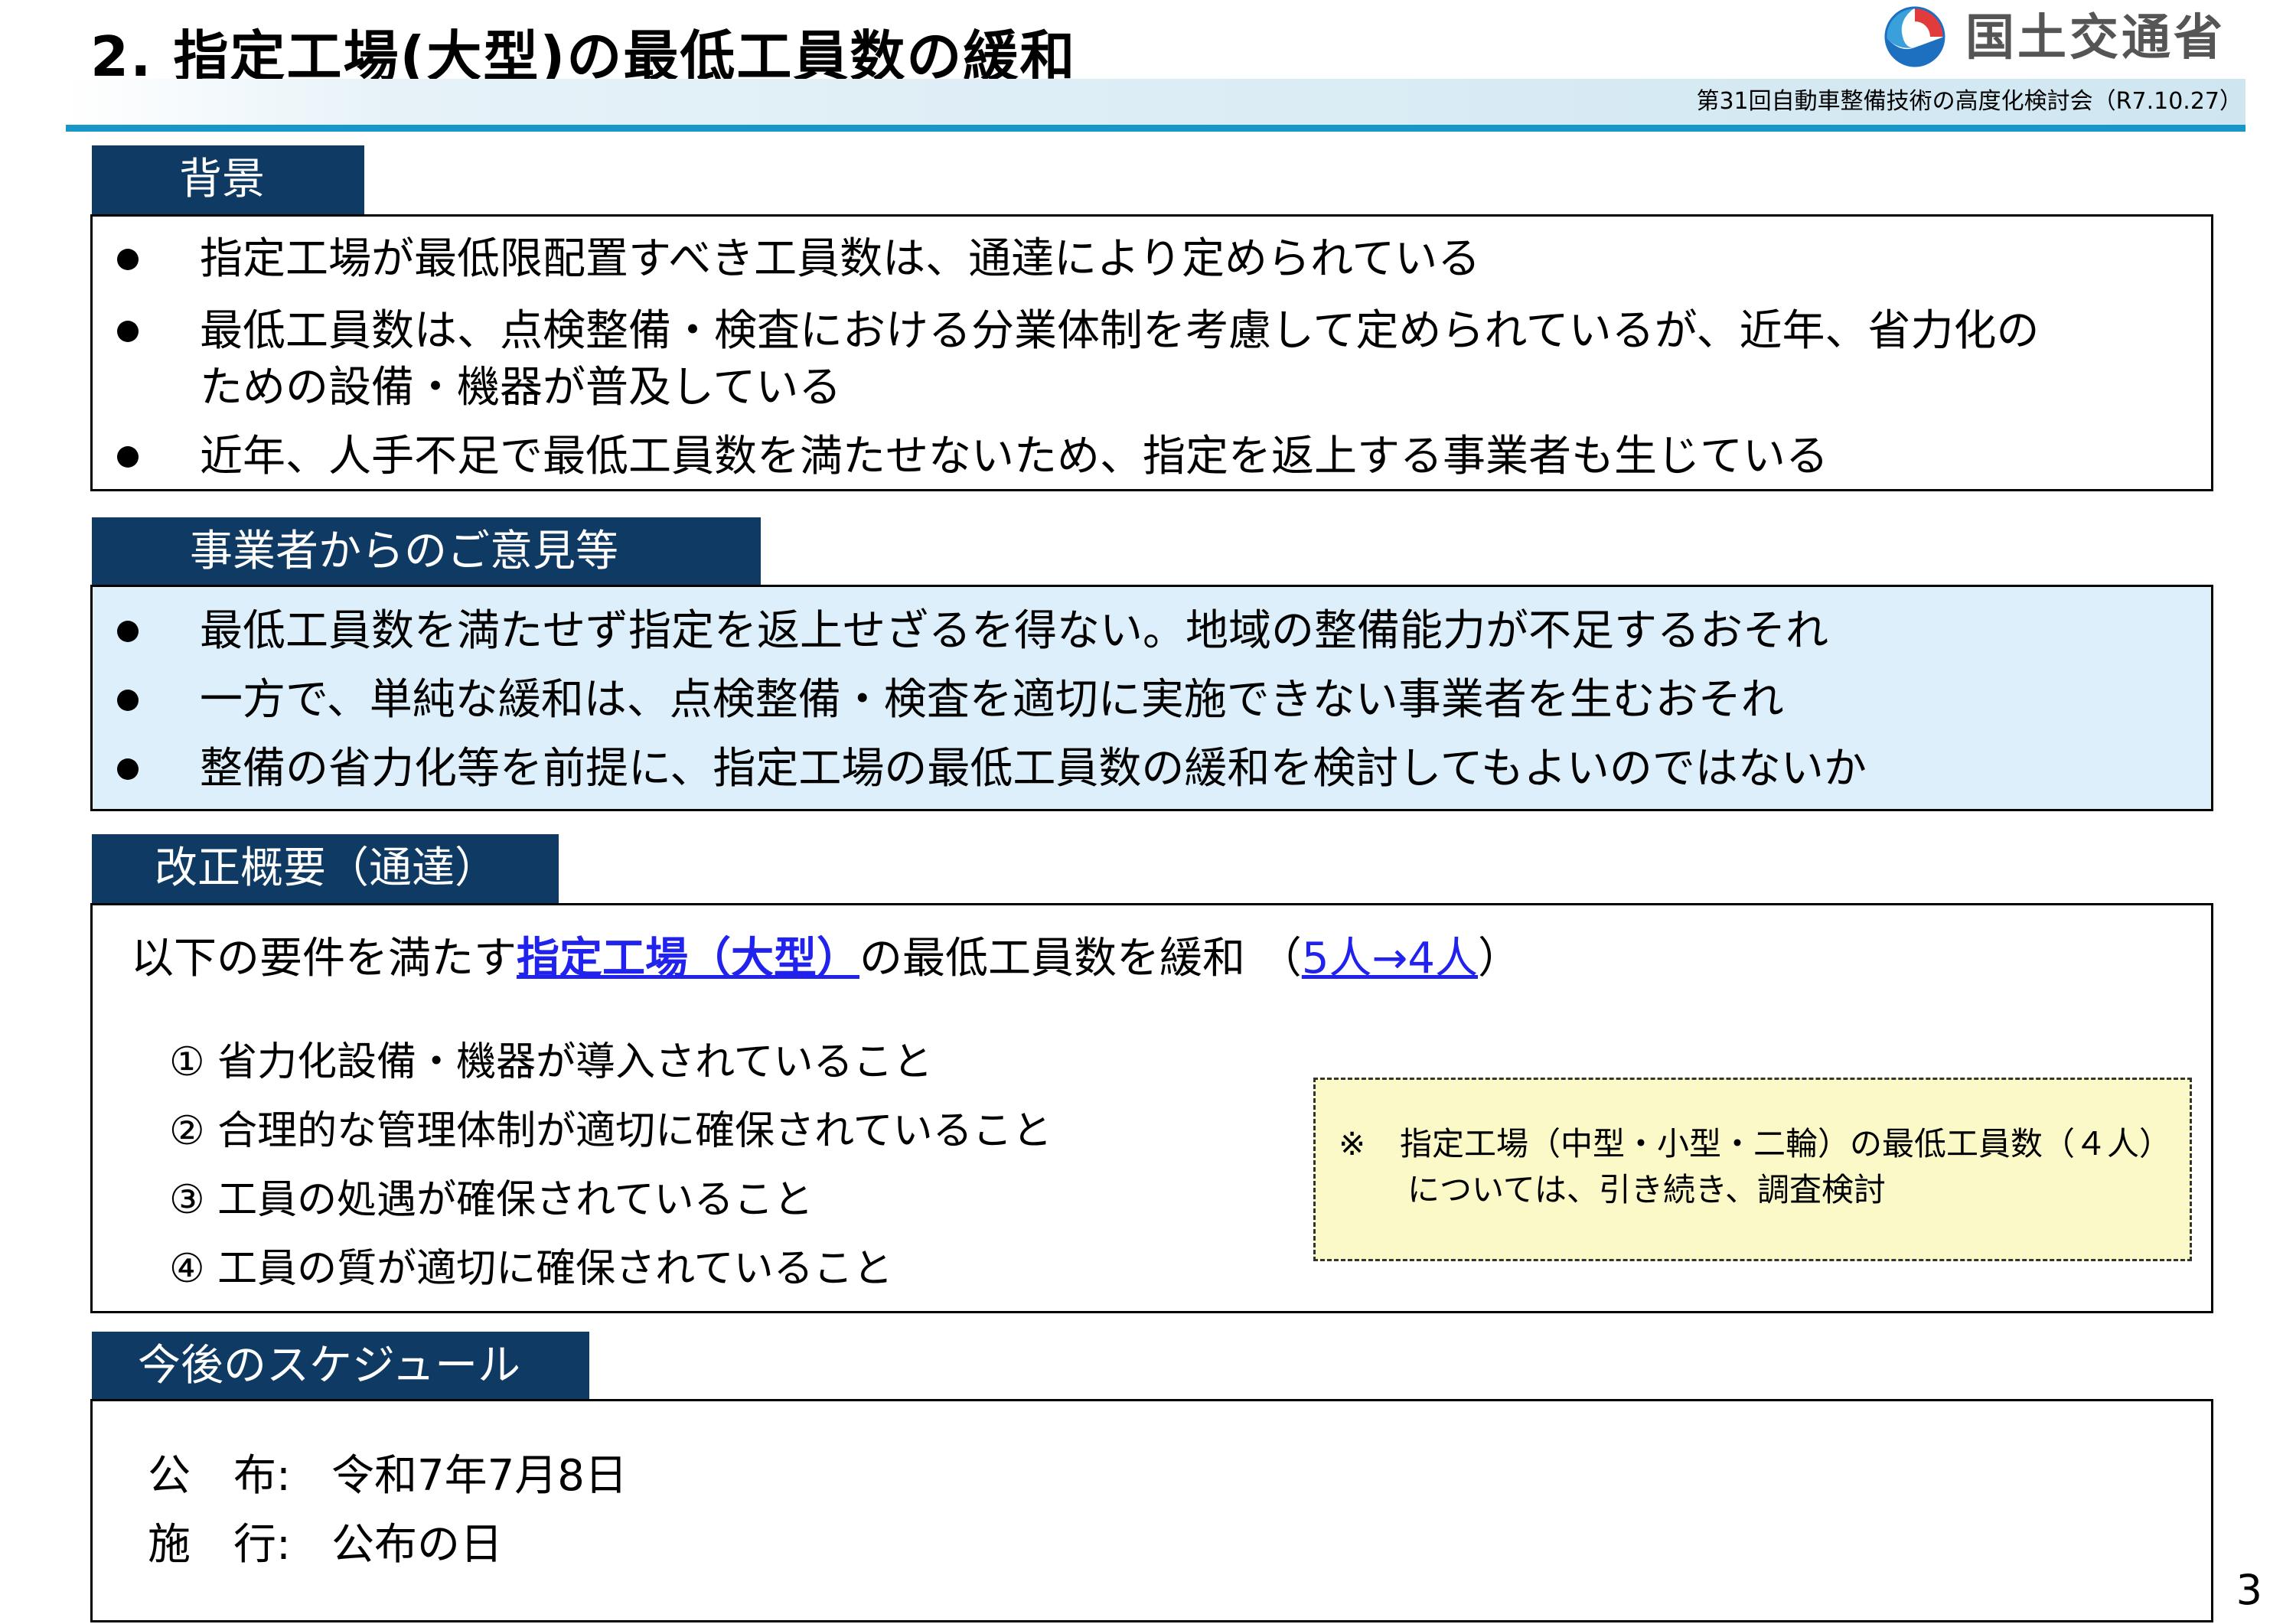 This screenshot has height=1624, width=2296. I want to click on background-heading: 背景, so click(228, 180).